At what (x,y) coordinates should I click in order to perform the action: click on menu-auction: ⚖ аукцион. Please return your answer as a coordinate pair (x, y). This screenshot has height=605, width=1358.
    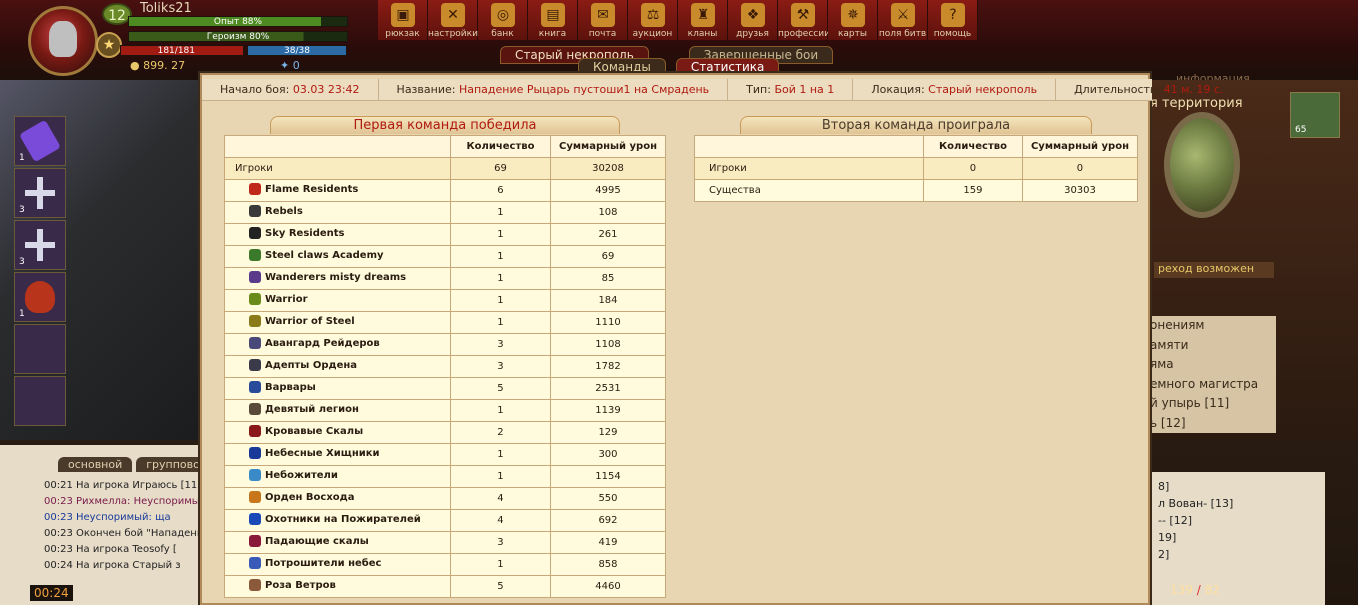
    Looking at the image, I should click on (653, 20).